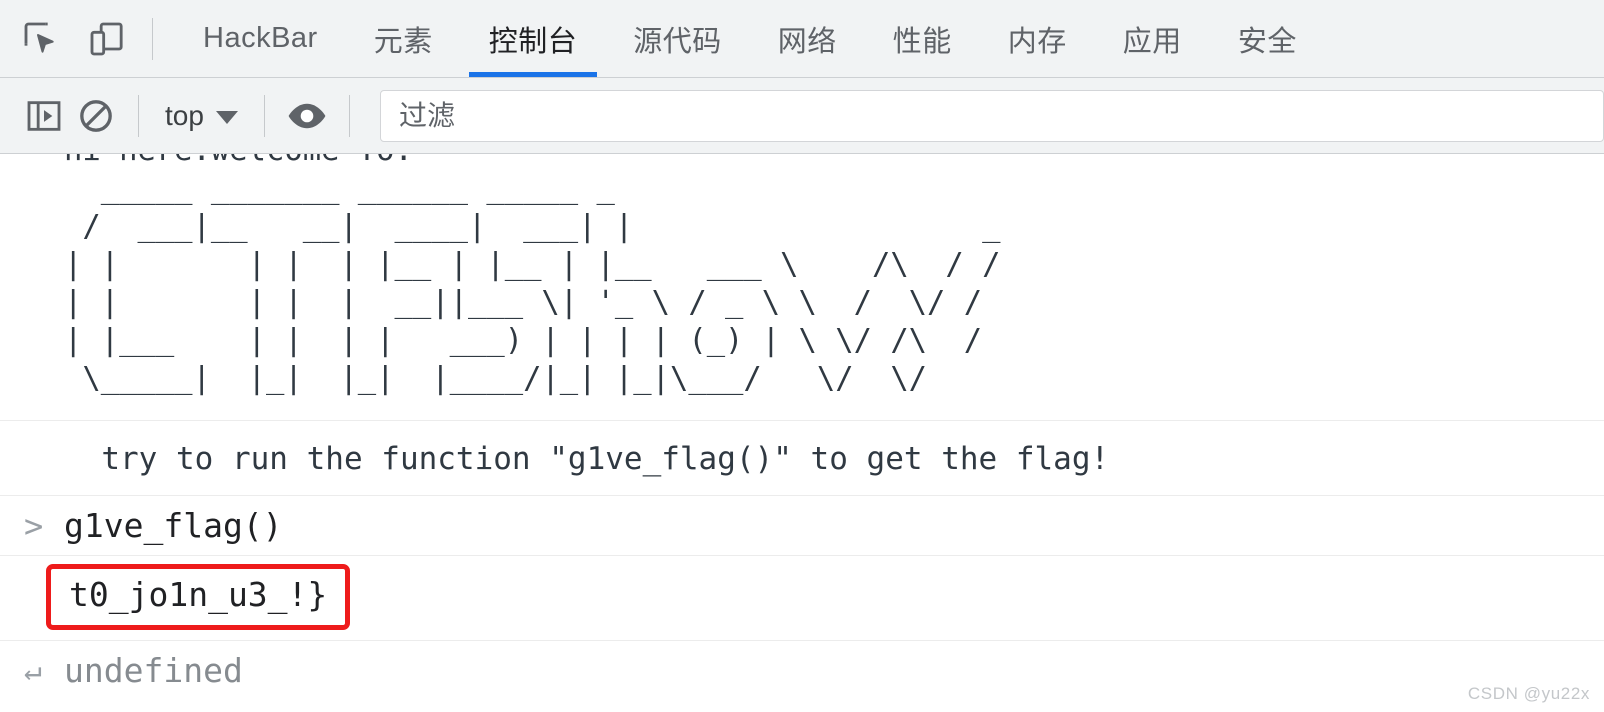 The image size is (1604, 712). I want to click on execution-context-selector: top, so click(201, 116).